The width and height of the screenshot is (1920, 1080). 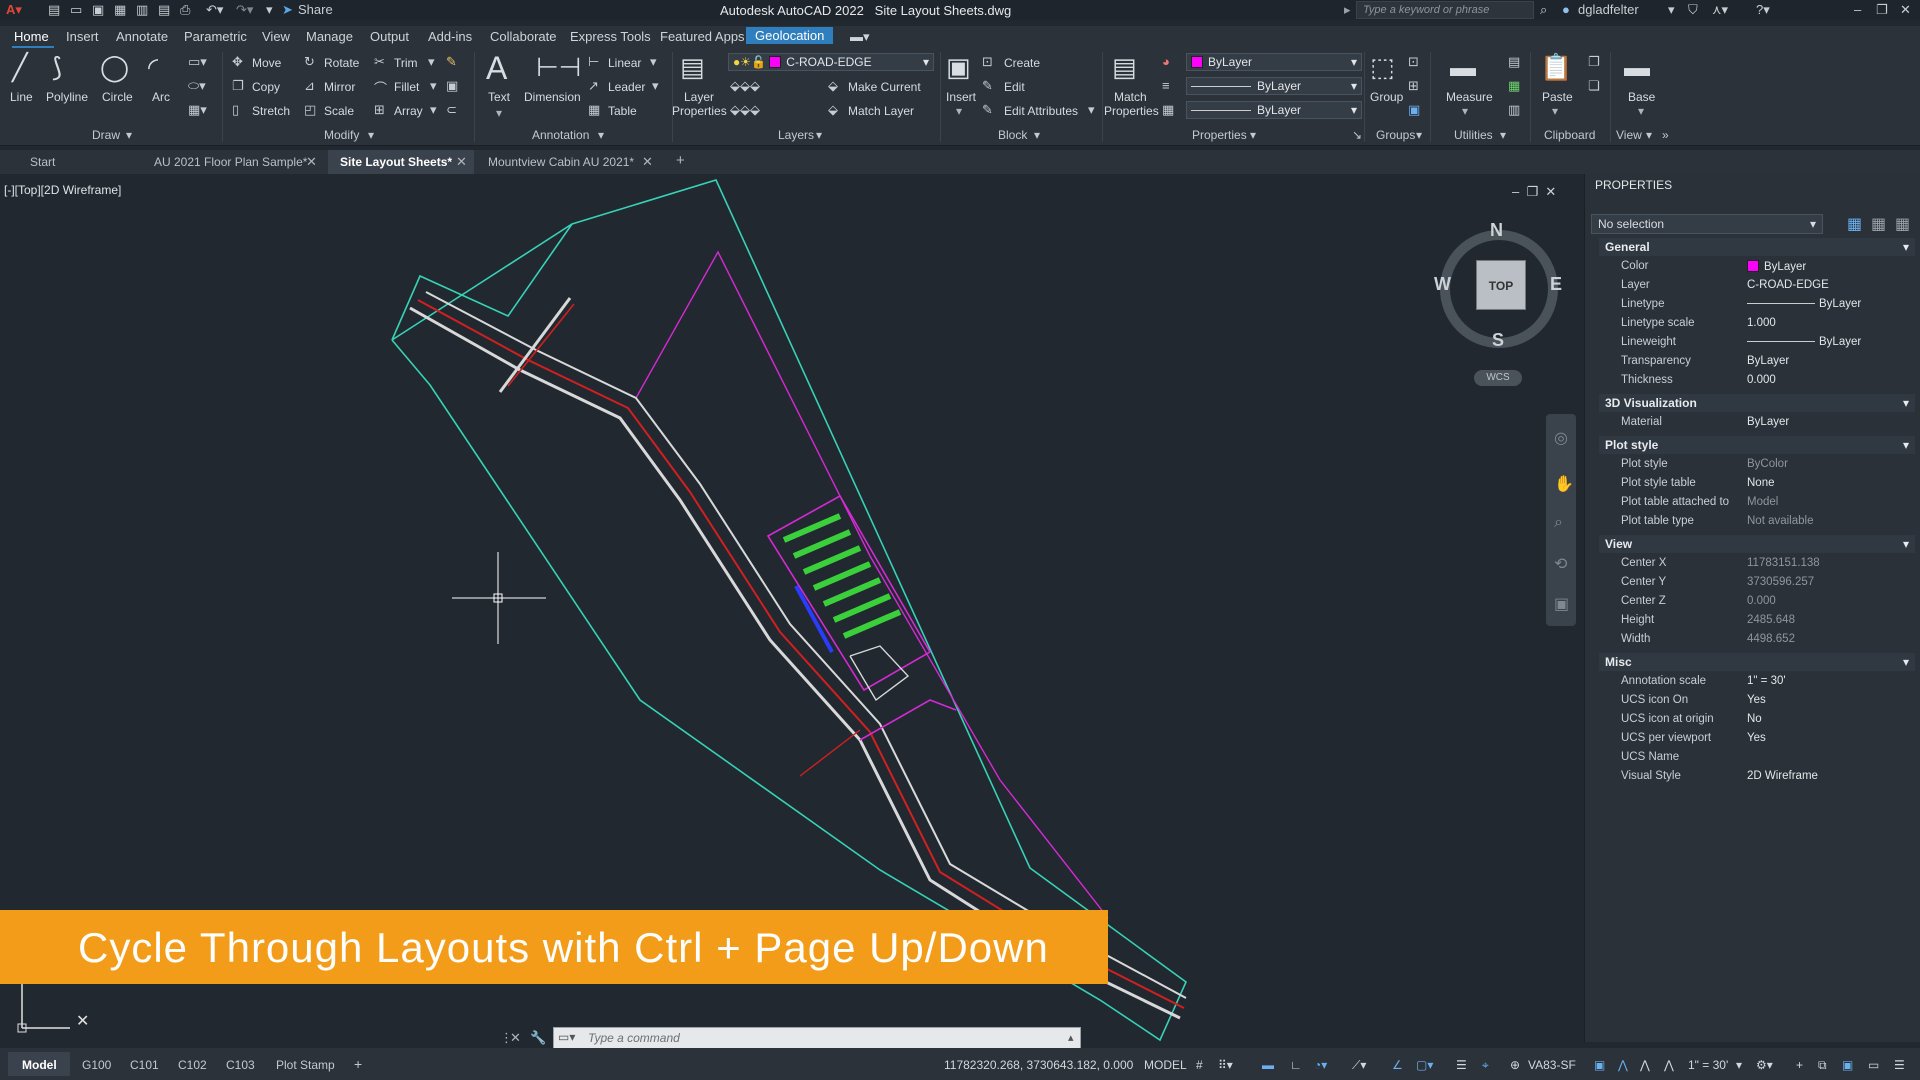 I want to click on annotation-panel-label: Annotation, so click(x=560, y=135).